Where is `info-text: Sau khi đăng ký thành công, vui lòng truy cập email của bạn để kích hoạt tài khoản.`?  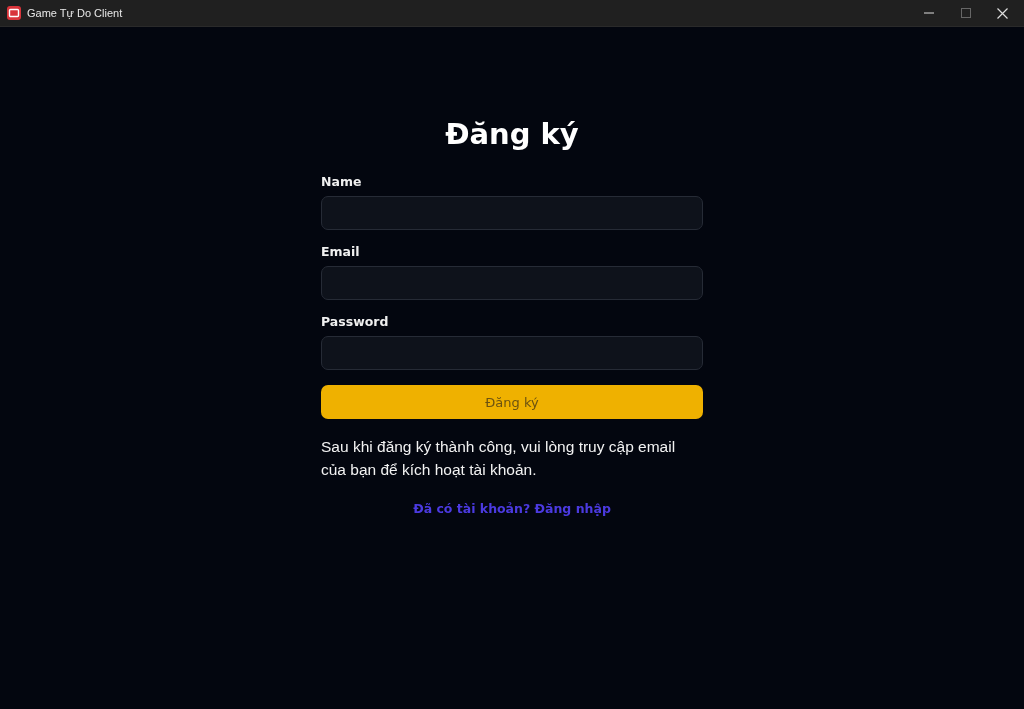
info-text: Sau khi đăng ký thành công, vui lòng truy cập email của bạn để kích hoạt tài khoản. is located at coordinates (499, 458).